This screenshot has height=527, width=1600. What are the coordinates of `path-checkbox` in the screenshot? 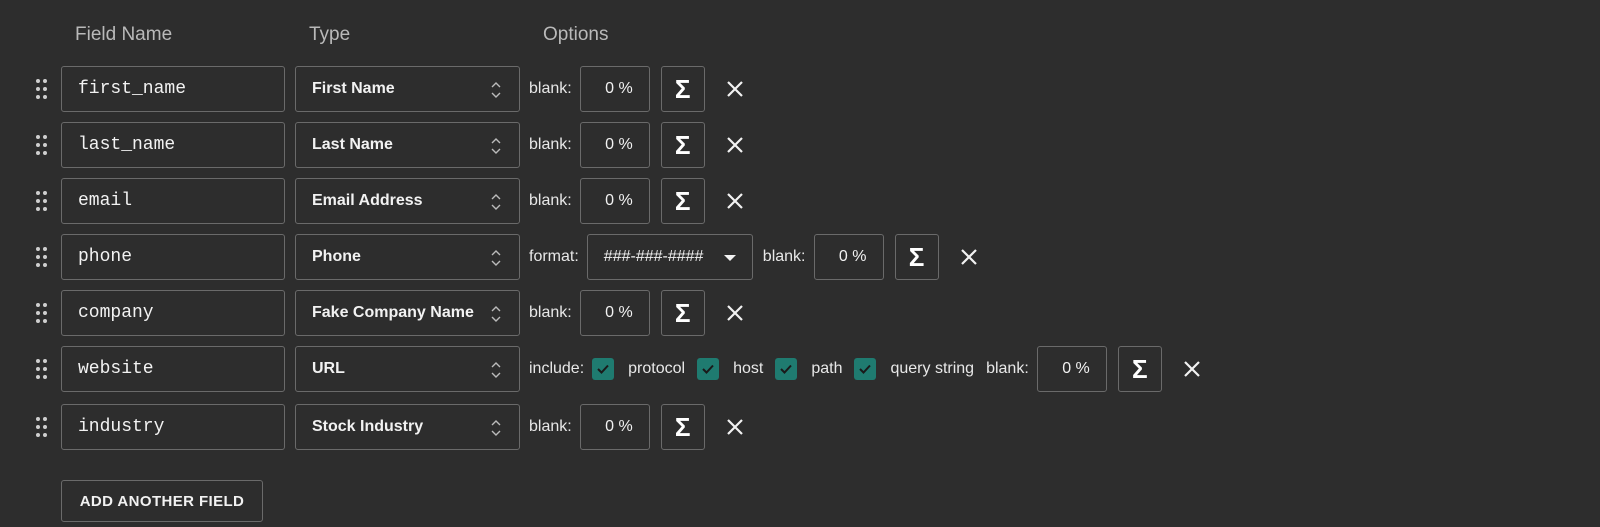 It's located at (786, 369).